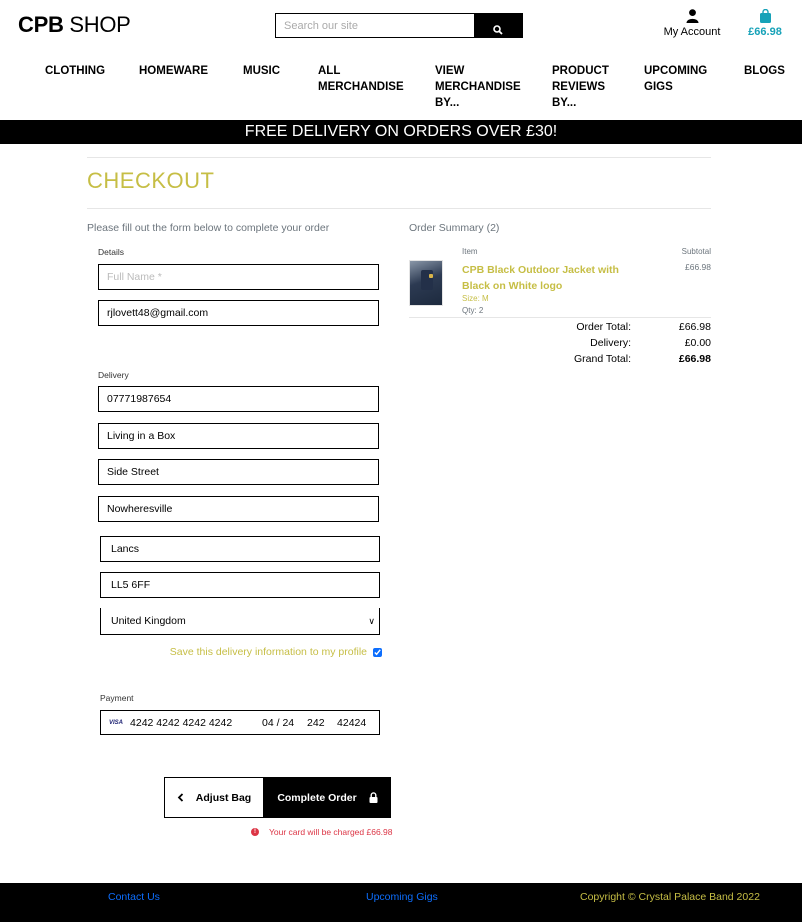 This screenshot has height=922, width=802. I want to click on logo-bold-text: CPB, so click(41, 24).